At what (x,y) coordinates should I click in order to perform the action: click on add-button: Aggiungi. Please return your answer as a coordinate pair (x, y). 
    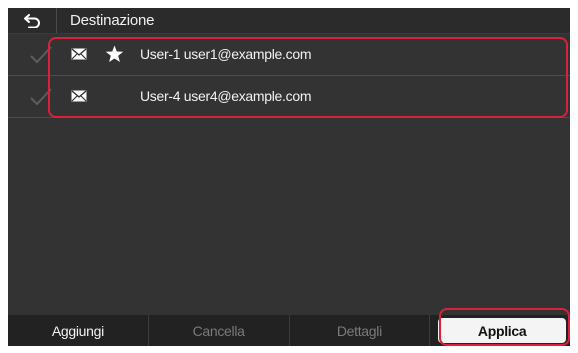
    Looking at the image, I should click on (78, 330).